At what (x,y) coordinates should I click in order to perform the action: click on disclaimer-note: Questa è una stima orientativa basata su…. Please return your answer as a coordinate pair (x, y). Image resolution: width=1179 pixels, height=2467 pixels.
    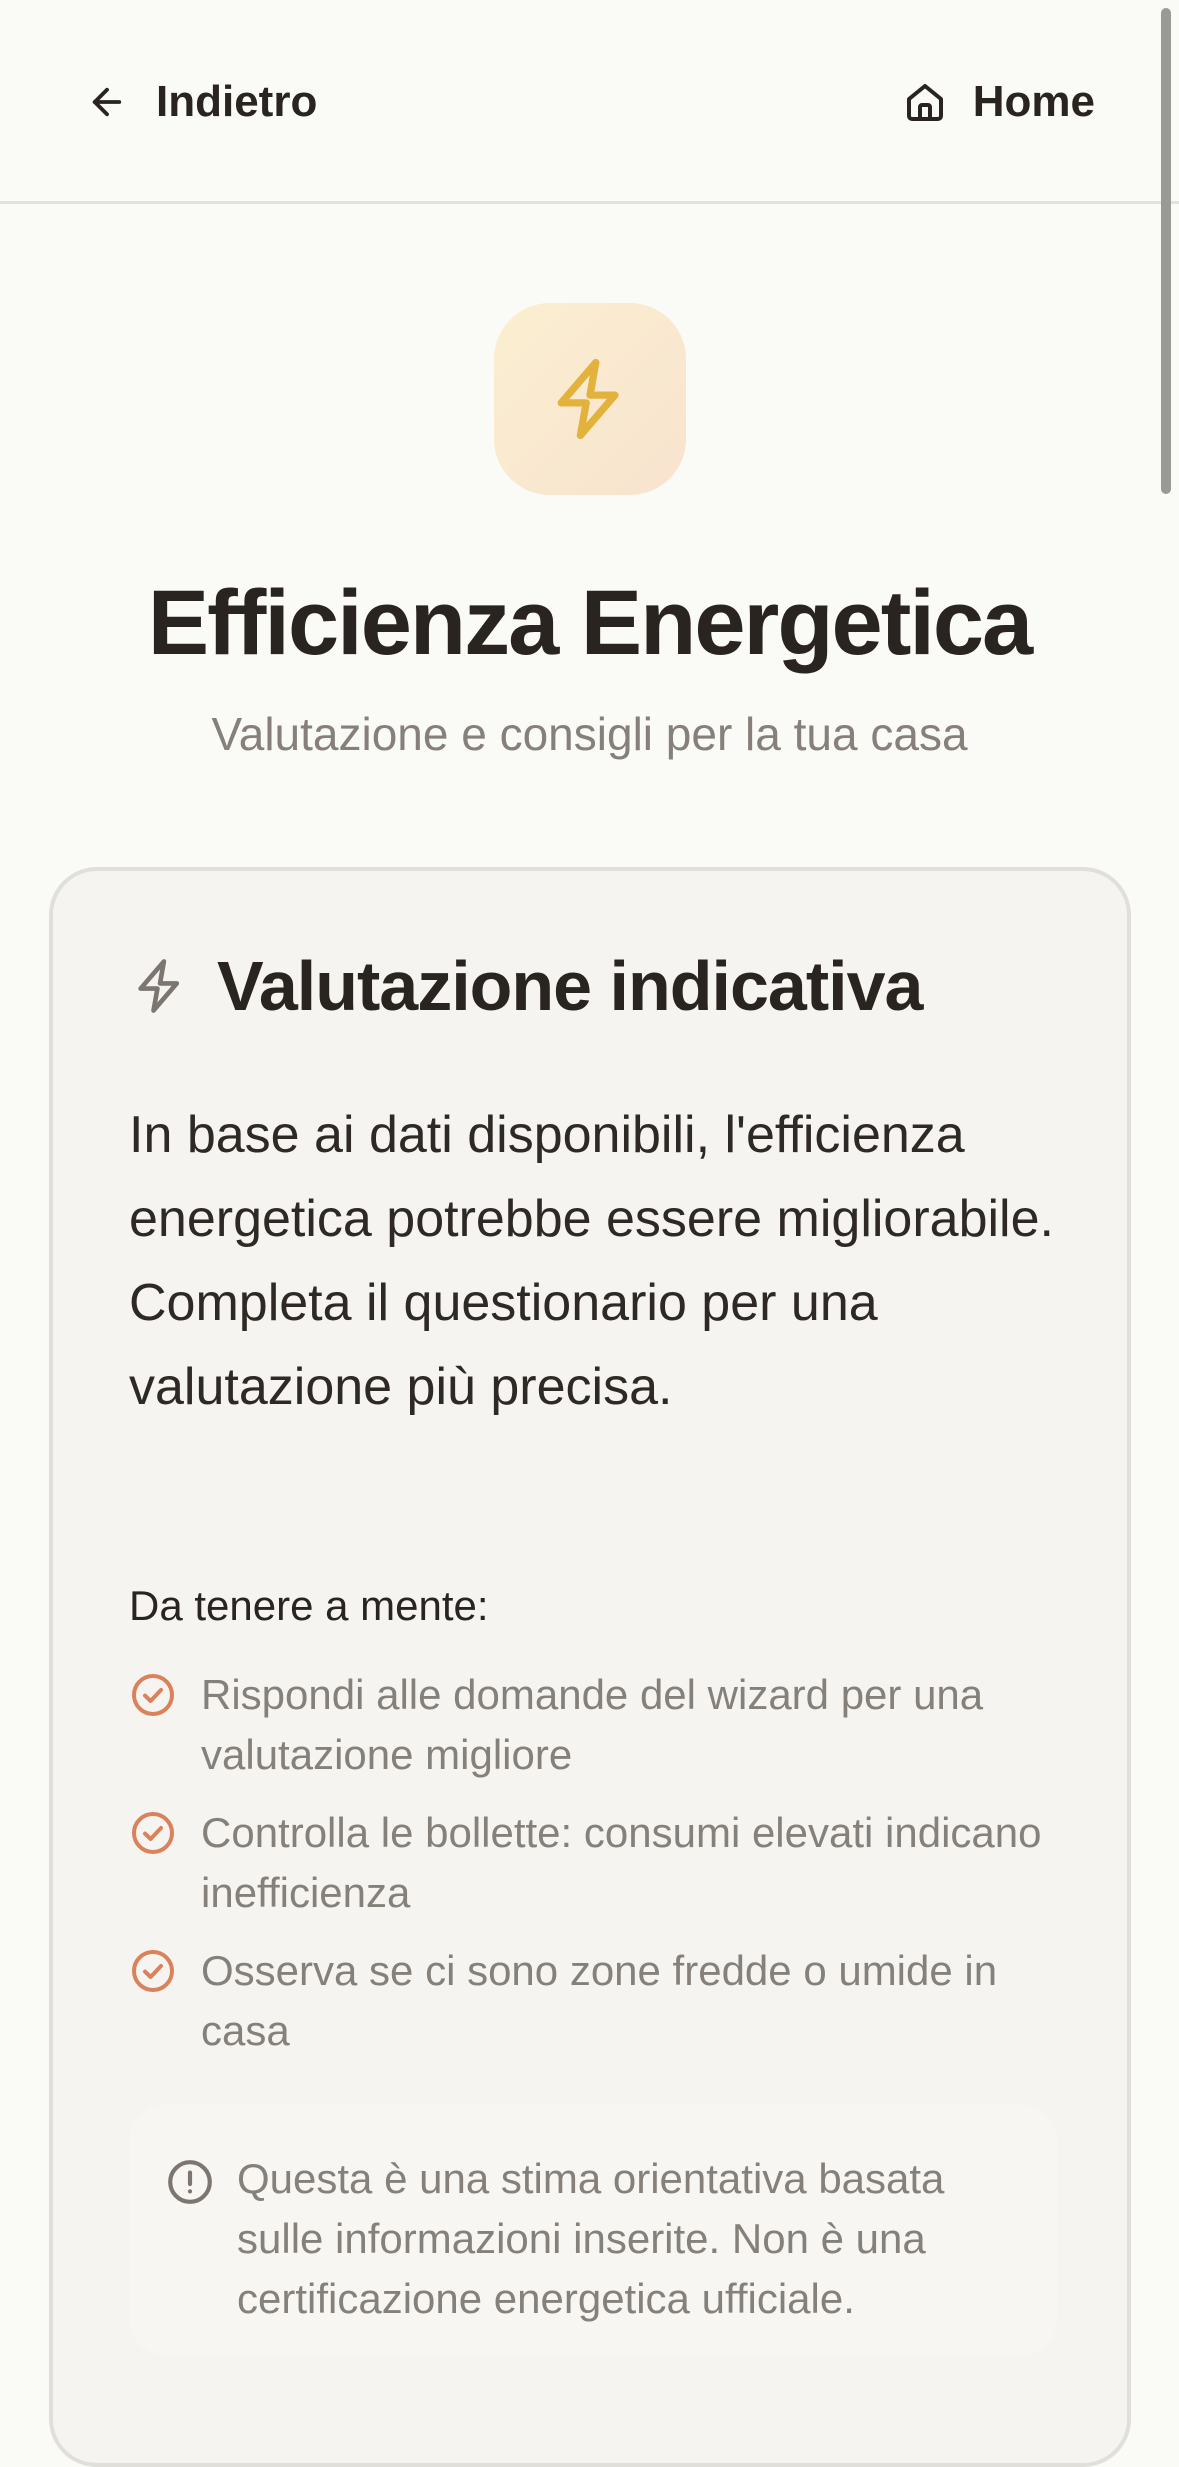
    Looking at the image, I should click on (593, 2230).